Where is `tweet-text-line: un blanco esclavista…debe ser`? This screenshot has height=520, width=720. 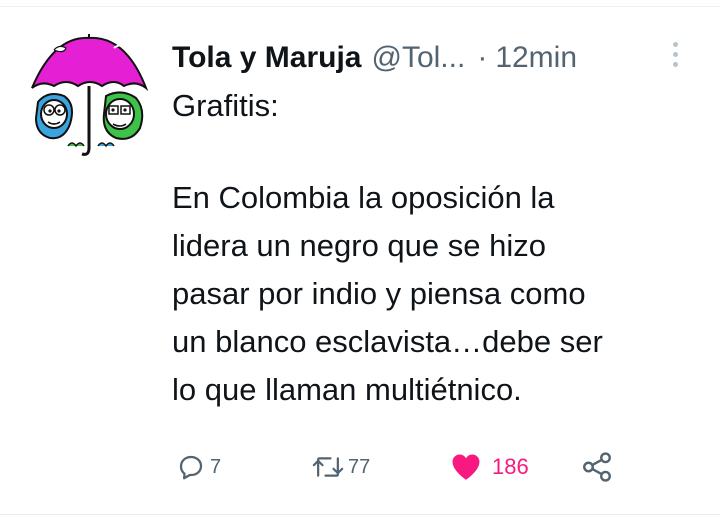
tweet-text-line: un blanco esclavista…debe ser is located at coordinates (387, 341).